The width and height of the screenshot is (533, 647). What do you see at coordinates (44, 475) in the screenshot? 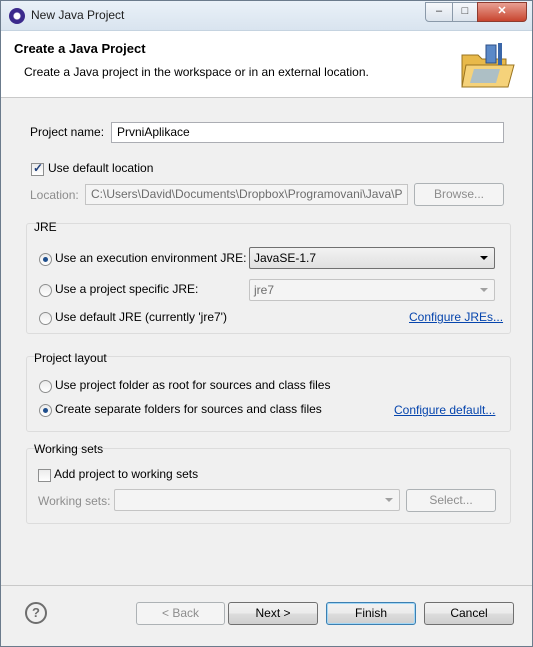
I see `add-to-working-sets-checkbox` at bounding box center [44, 475].